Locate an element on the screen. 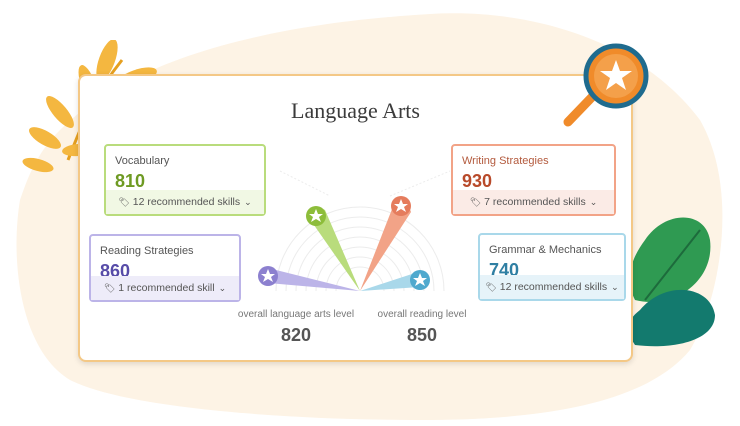 The image size is (740, 426). level-value: 850 is located at coordinates (422, 335).